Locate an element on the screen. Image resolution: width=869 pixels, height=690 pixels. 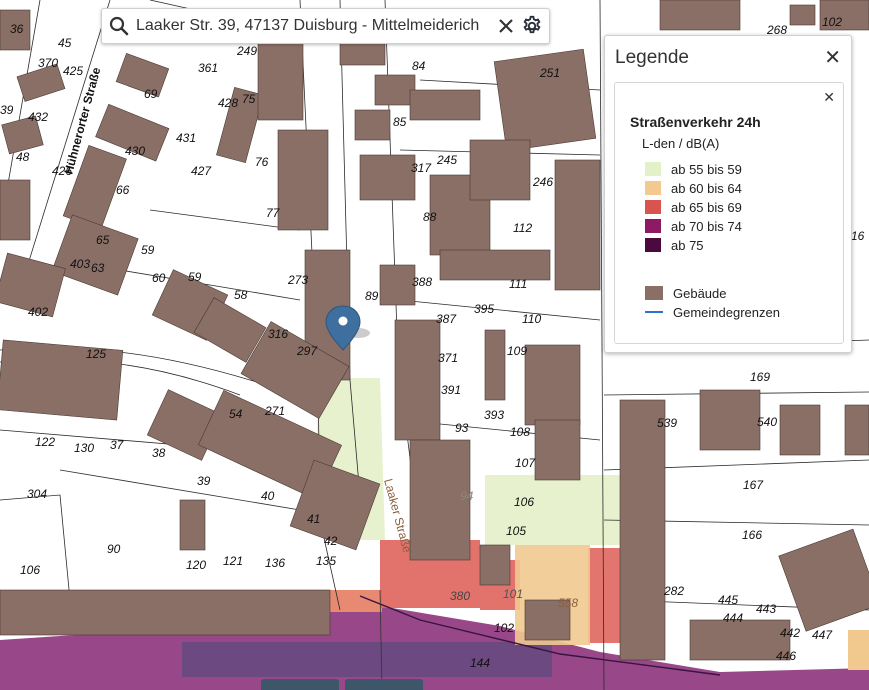
legend-item-label: ab 60 bis 64 is located at coordinates (706, 188).